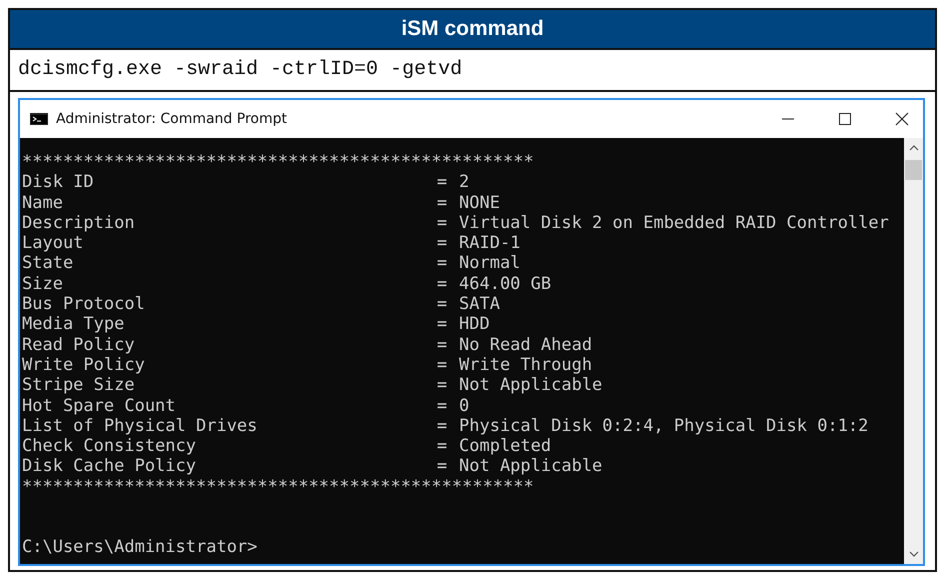  I want to click on field-label: Bus Protocol, so click(84, 304).